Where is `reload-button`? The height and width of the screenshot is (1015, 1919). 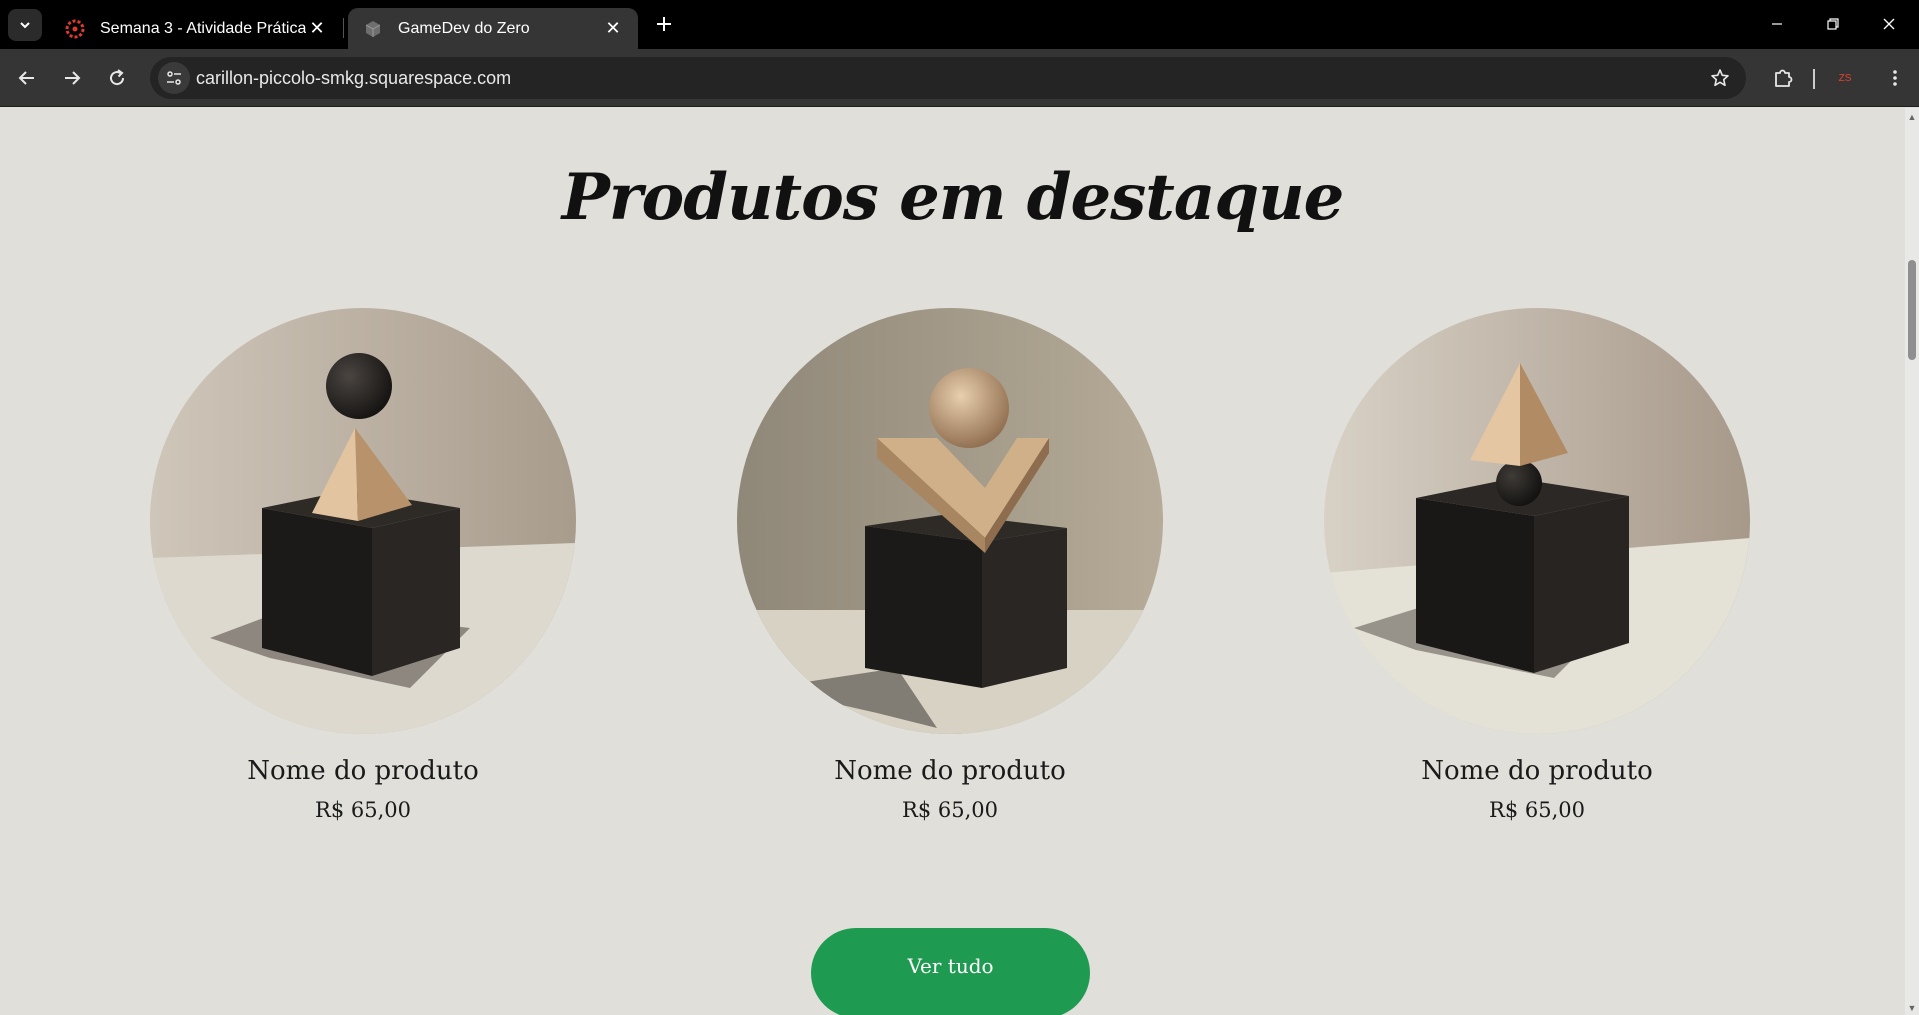
reload-button is located at coordinates (117, 78).